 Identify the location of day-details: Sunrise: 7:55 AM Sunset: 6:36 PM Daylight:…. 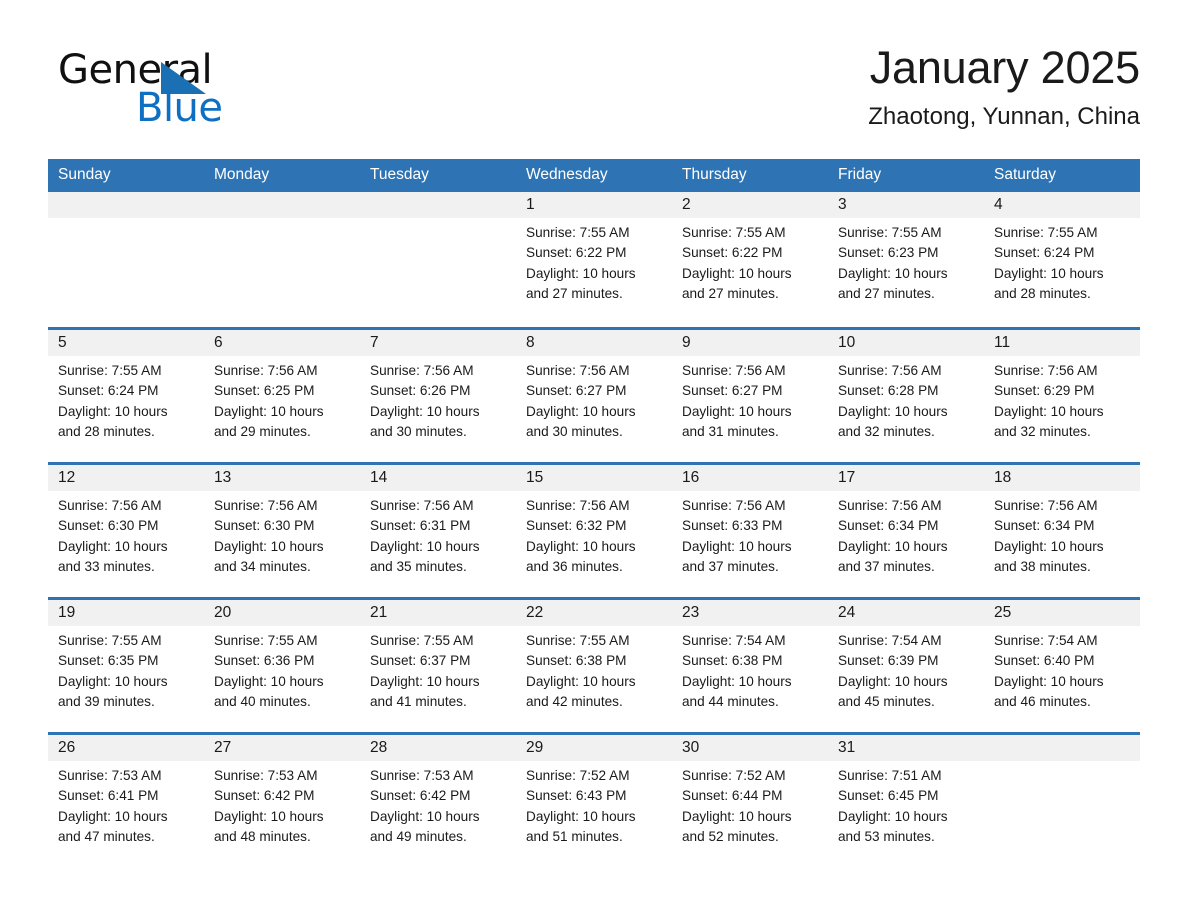
(282, 669).